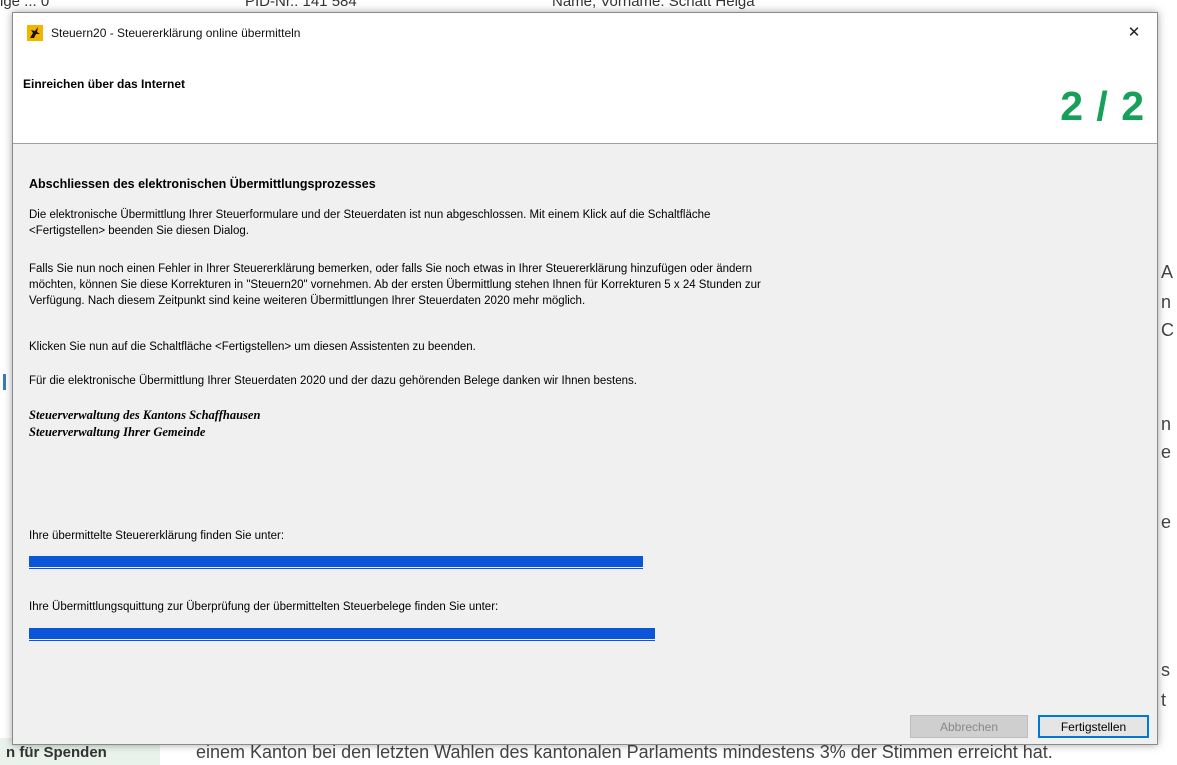 Image resolution: width=1177 pixels, height=765 pixels. Describe the element at coordinates (1165, 670) in the screenshot. I see `background-fragment: s` at that location.